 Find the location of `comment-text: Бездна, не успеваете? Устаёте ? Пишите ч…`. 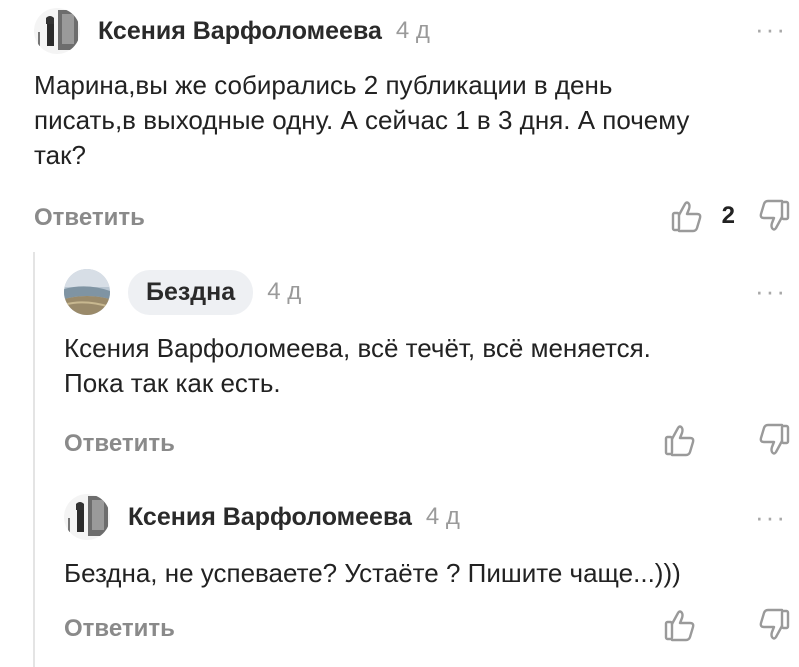

comment-text: Бездна, не успеваете? Устаёте ? Пишите ч… is located at coordinates (372, 573).